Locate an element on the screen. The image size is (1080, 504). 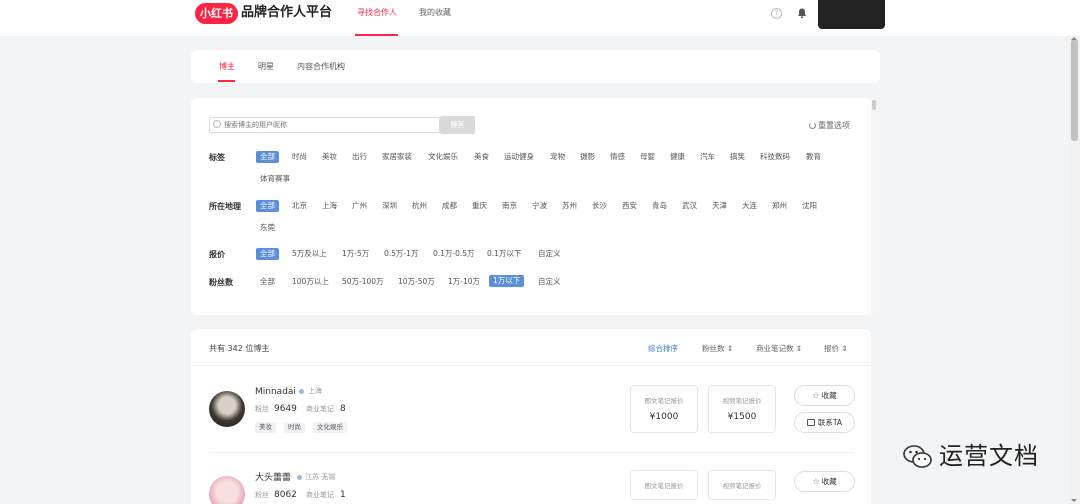
tab-content-agencies: 内容合作机构 is located at coordinates (321, 67).